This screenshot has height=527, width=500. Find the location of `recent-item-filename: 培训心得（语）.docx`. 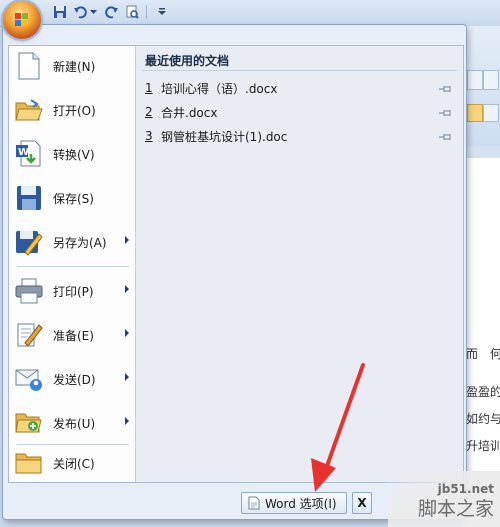

recent-item-filename: 培训心得（语）.docx is located at coordinates (219, 88).